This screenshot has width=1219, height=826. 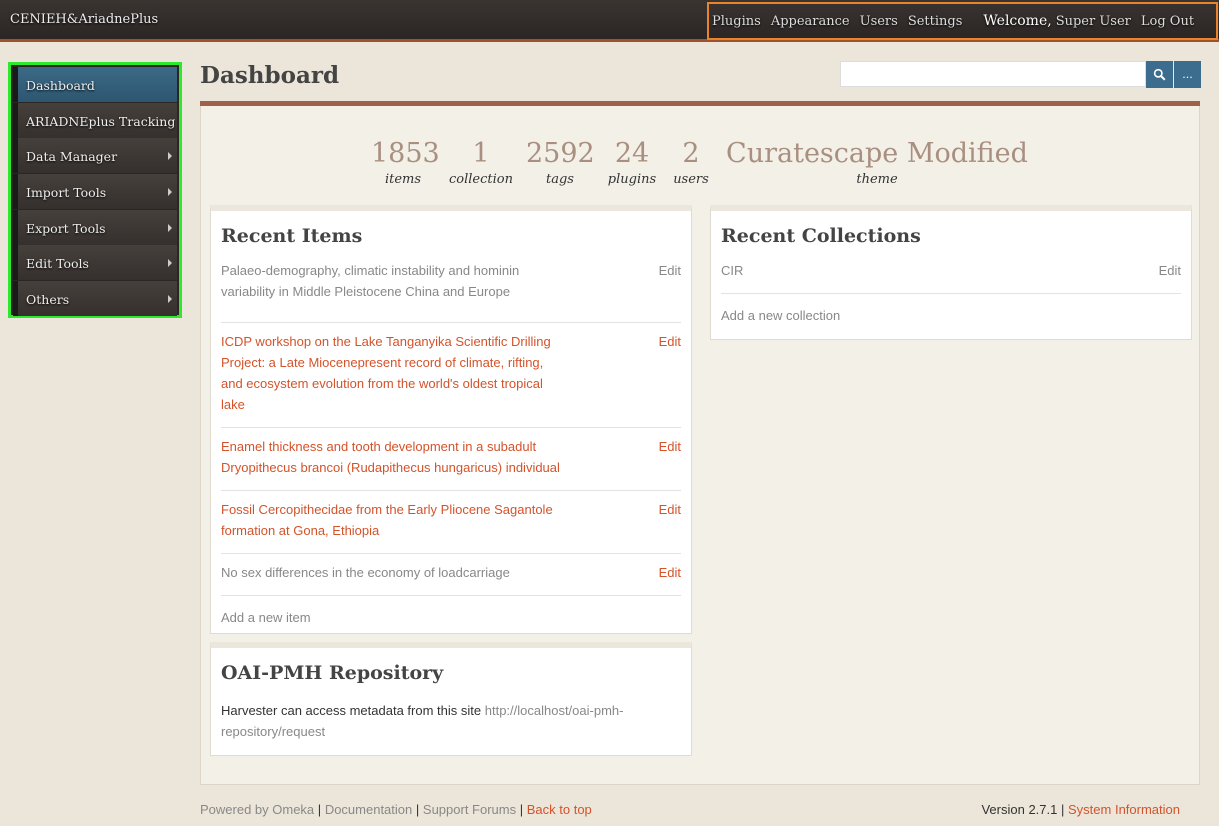 What do you see at coordinates (1017, 21) in the screenshot?
I see `welcome-text: Welcome,` at bounding box center [1017, 21].